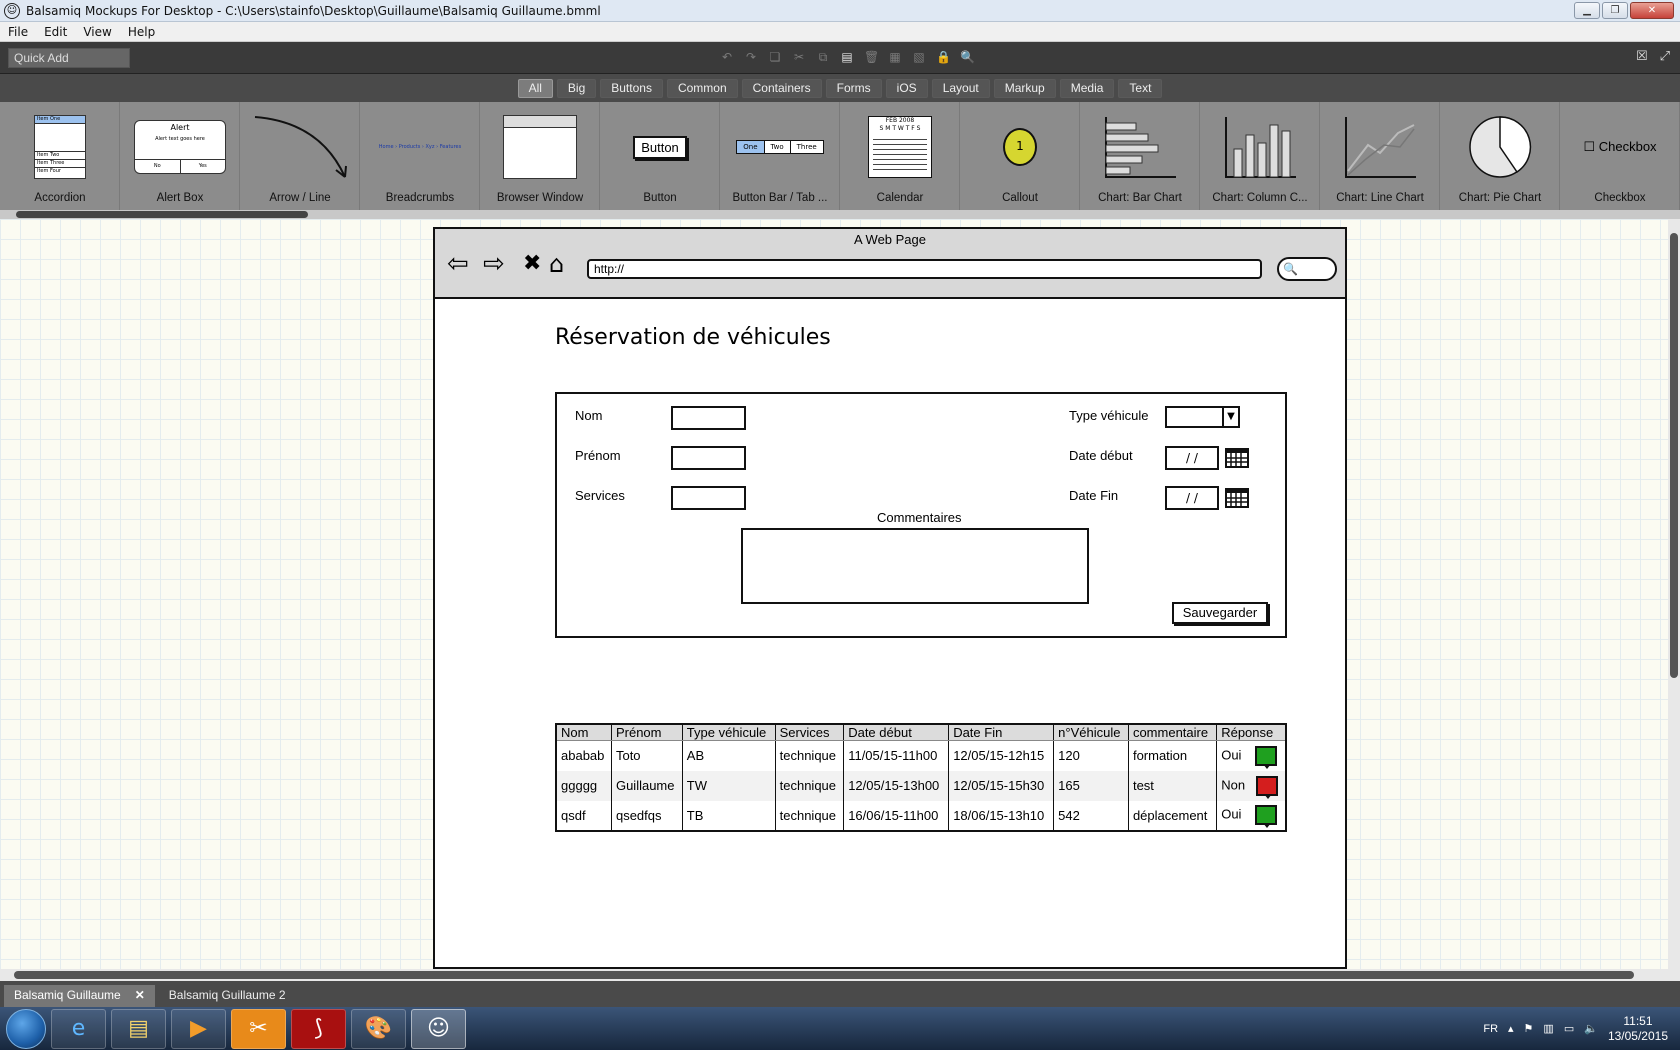  I want to click on library-item-line-chart: Chart: Line Chart, so click(1380, 156).